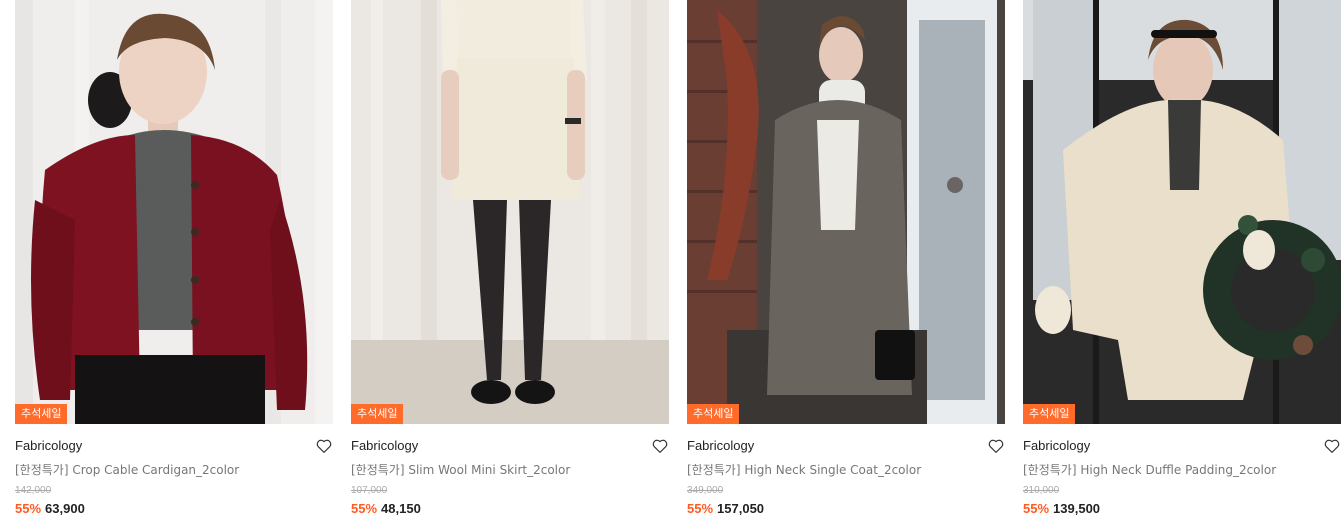 This screenshot has height=529, width=1342. Describe the element at coordinates (1041, 490) in the screenshot. I see `original-price: 310,000` at that location.